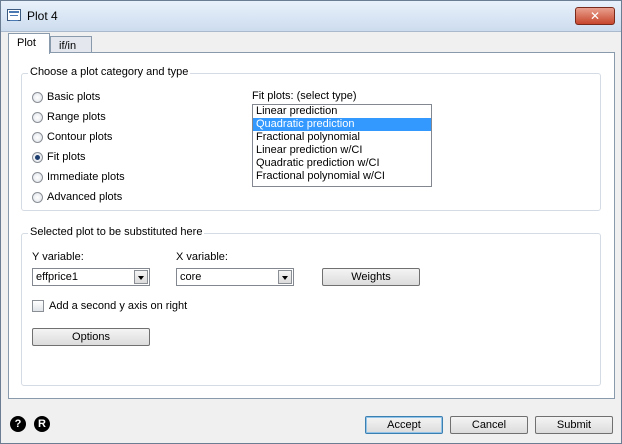 The height and width of the screenshot is (444, 622). Describe the element at coordinates (109, 72) in the screenshot. I see `category-group-label: Choose a plot category and type` at that location.